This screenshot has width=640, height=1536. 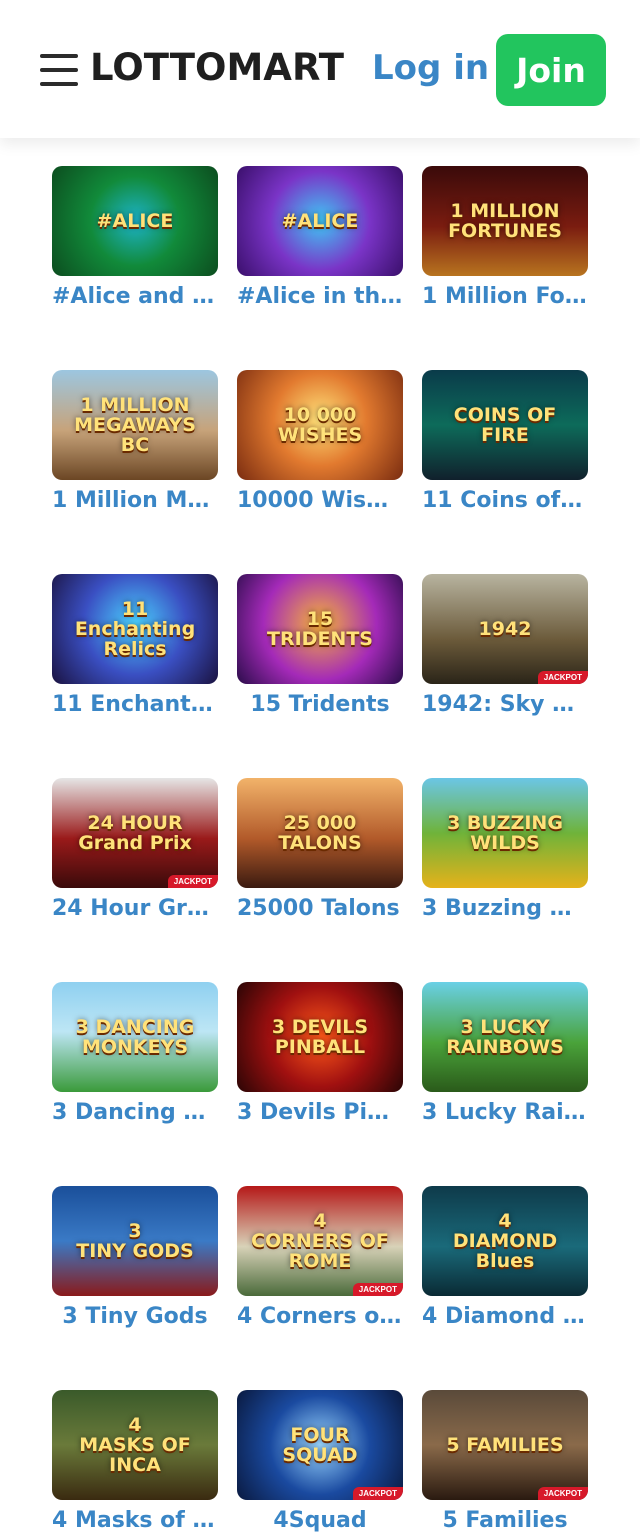 I want to click on game-thumbnail: 15 TRIDENTS, so click(x=320, y=629).